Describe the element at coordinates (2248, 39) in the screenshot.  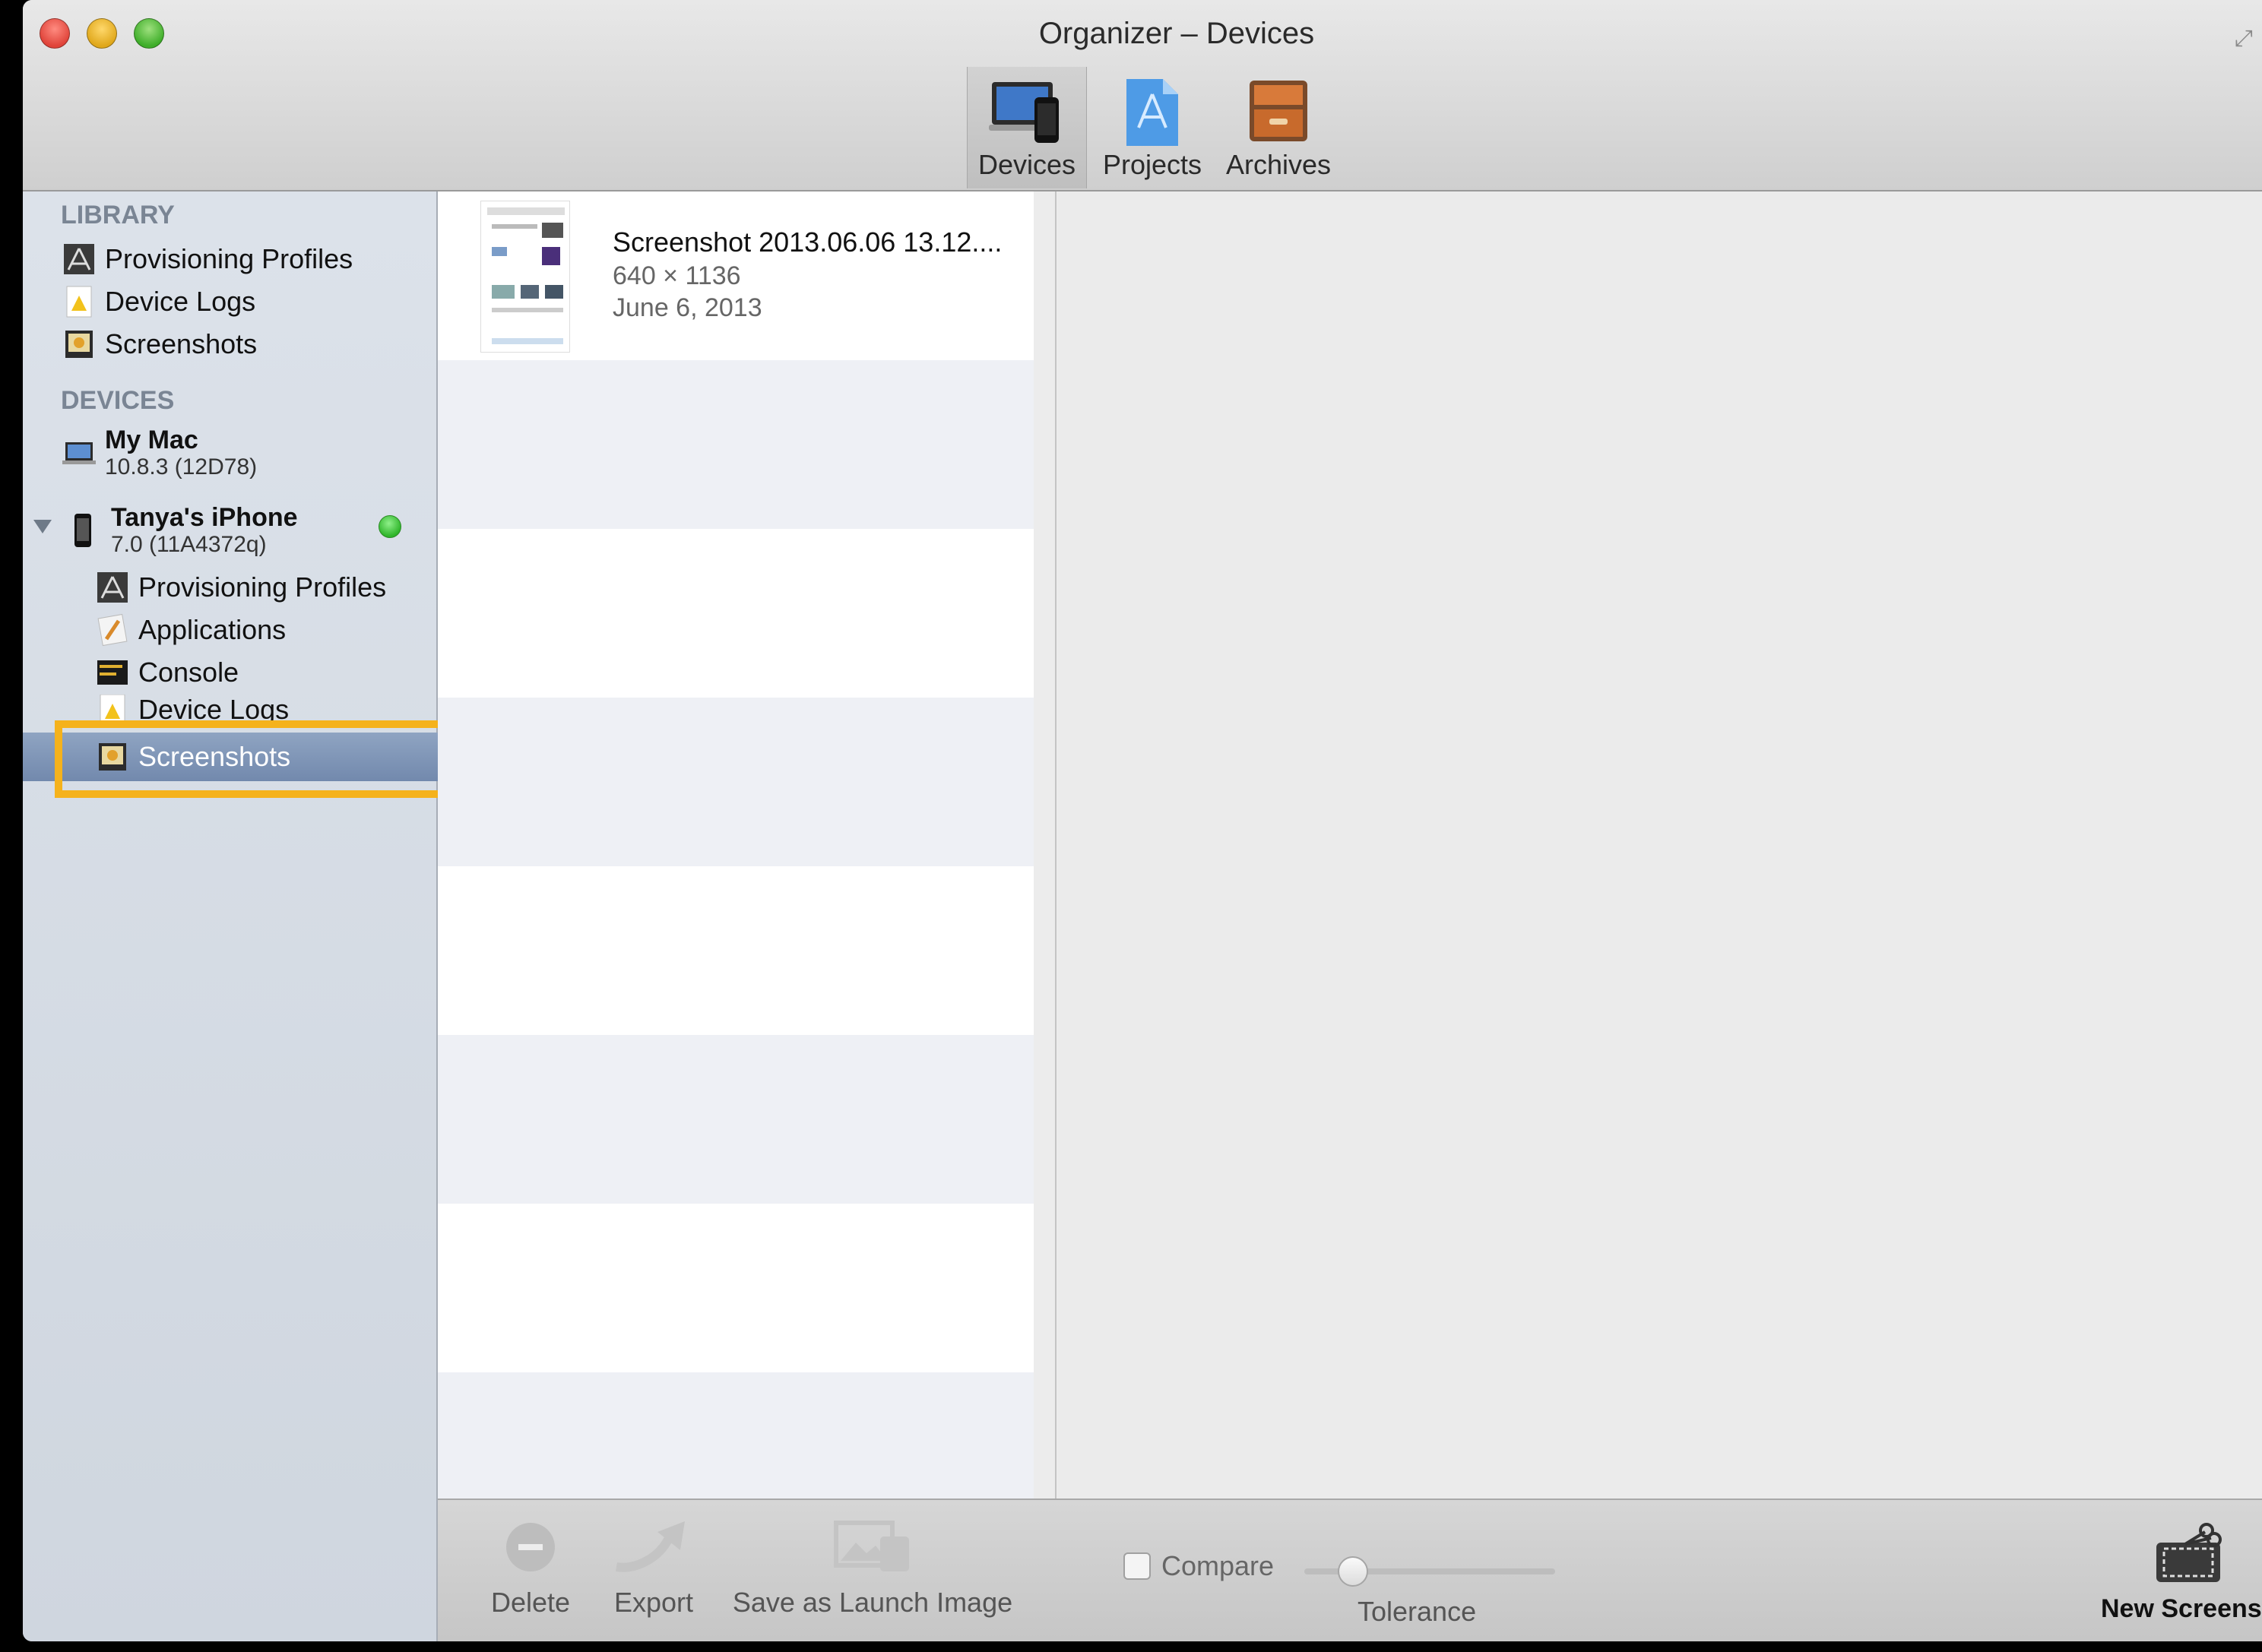
I see `fullscreen-icon: ⤢` at that location.